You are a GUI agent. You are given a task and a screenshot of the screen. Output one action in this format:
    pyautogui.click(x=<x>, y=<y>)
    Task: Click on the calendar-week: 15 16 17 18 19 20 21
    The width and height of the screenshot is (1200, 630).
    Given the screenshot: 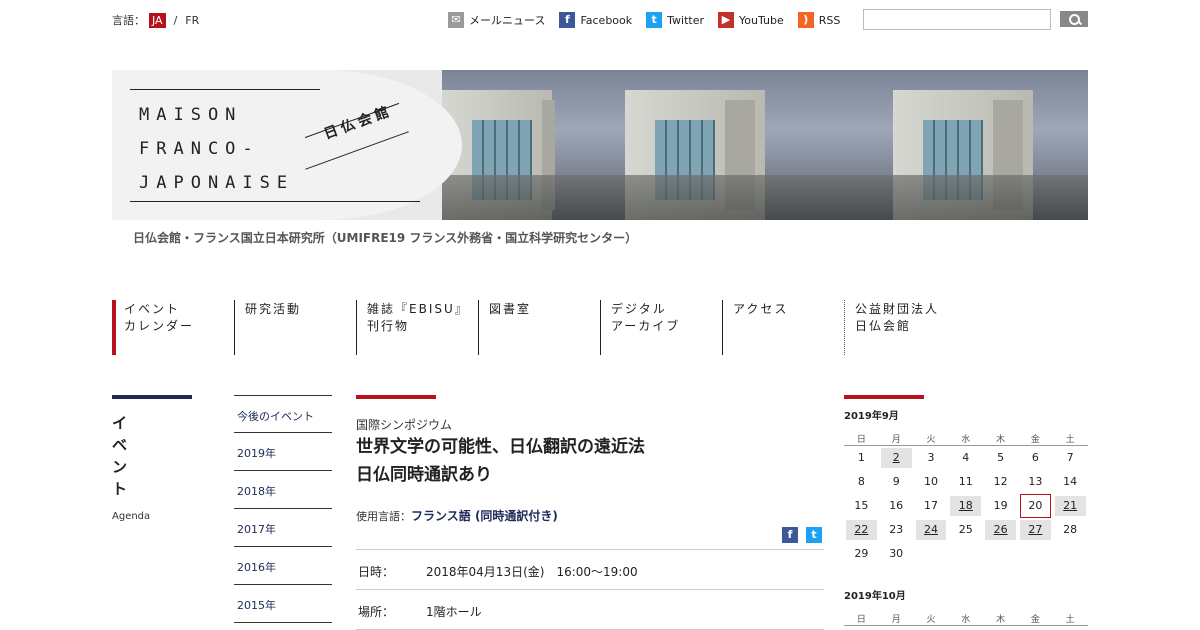 What is the action you would take?
    pyautogui.click(x=966, y=506)
    